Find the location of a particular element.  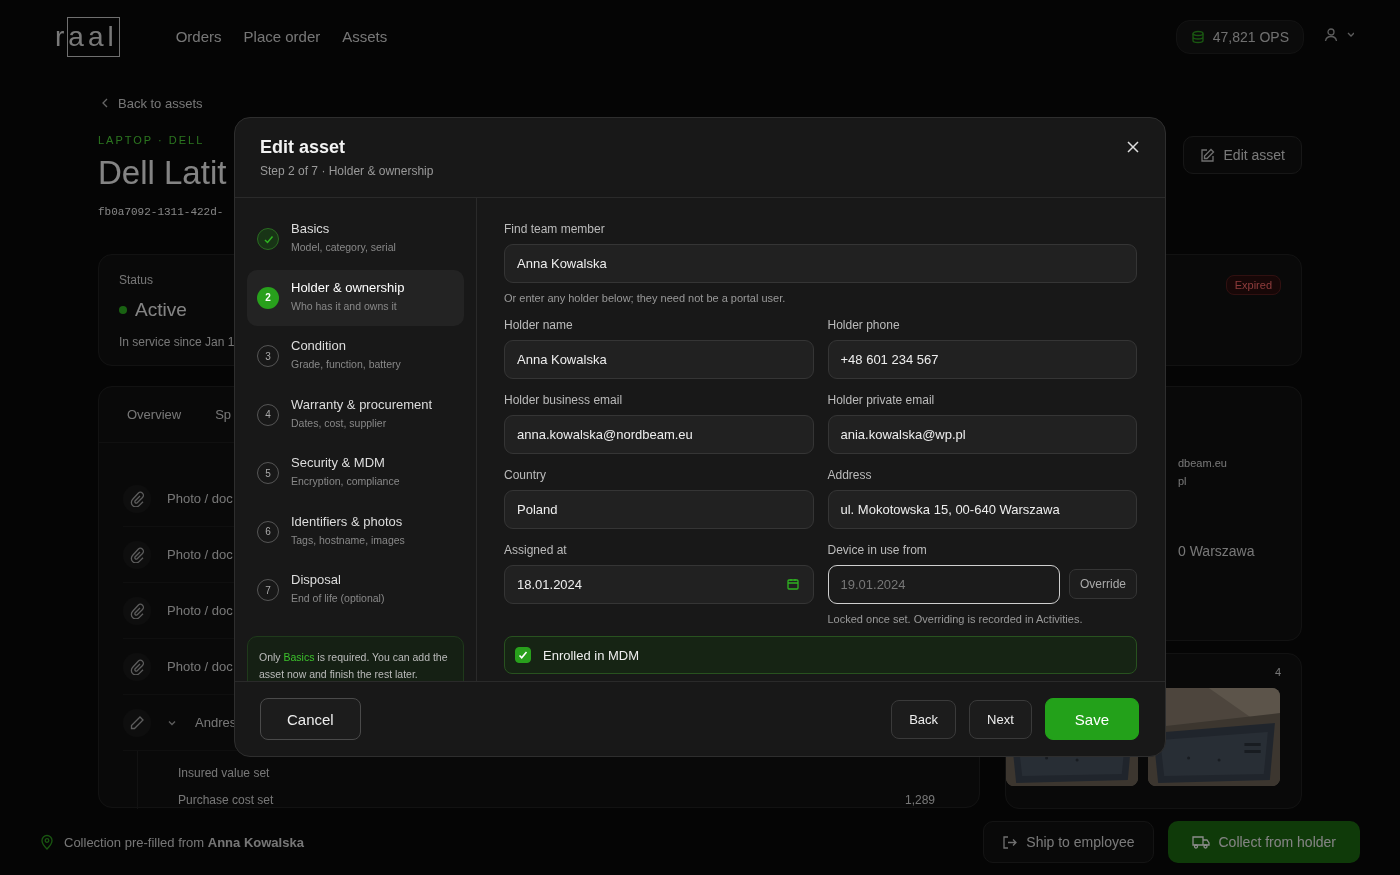

field-label: Holder private email is located at coordinates (881, 400).